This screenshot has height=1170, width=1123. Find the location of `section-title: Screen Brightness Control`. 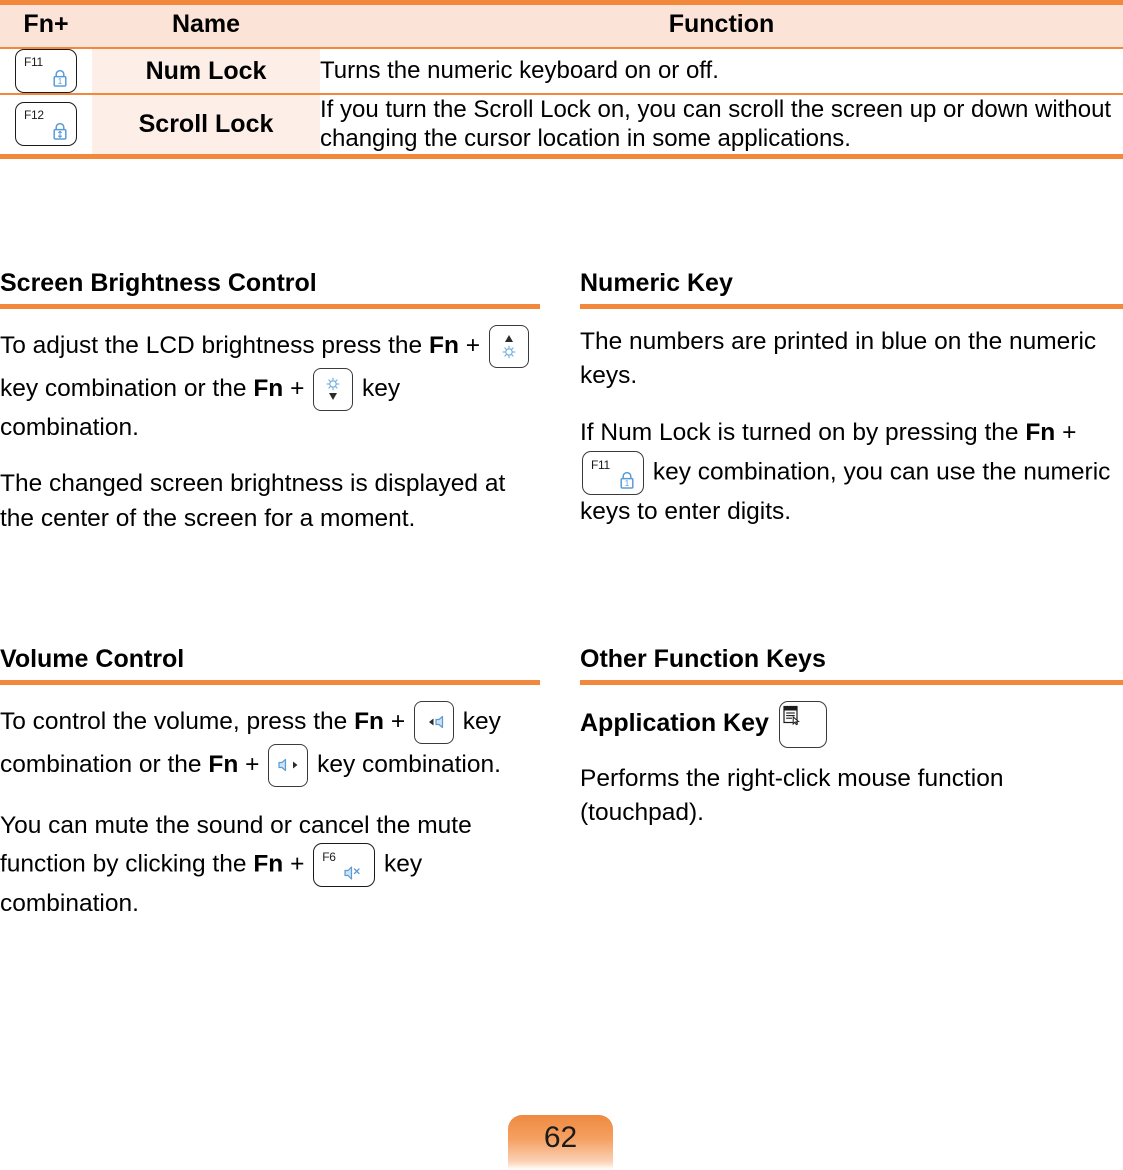

section-title: Screen Brightness Control is located at coordinates (158, 283).